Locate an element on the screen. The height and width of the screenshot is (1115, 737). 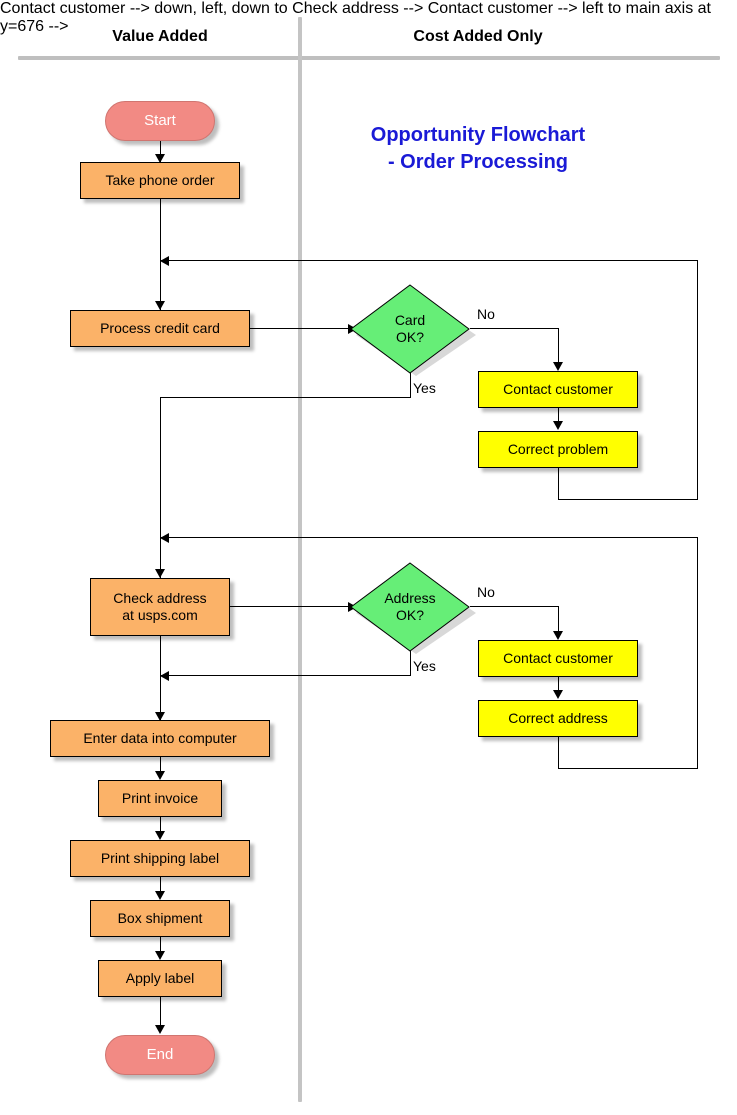
node-contact-customer-1-label: Contact customer is located at coordinates (558, 389).